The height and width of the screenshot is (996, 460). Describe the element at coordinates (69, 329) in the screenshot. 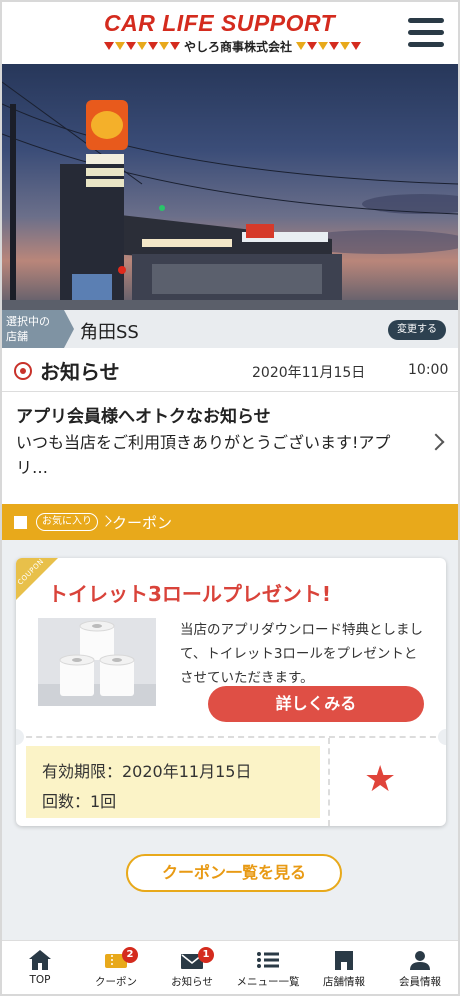

I see `store-tag-arrow` at that location.